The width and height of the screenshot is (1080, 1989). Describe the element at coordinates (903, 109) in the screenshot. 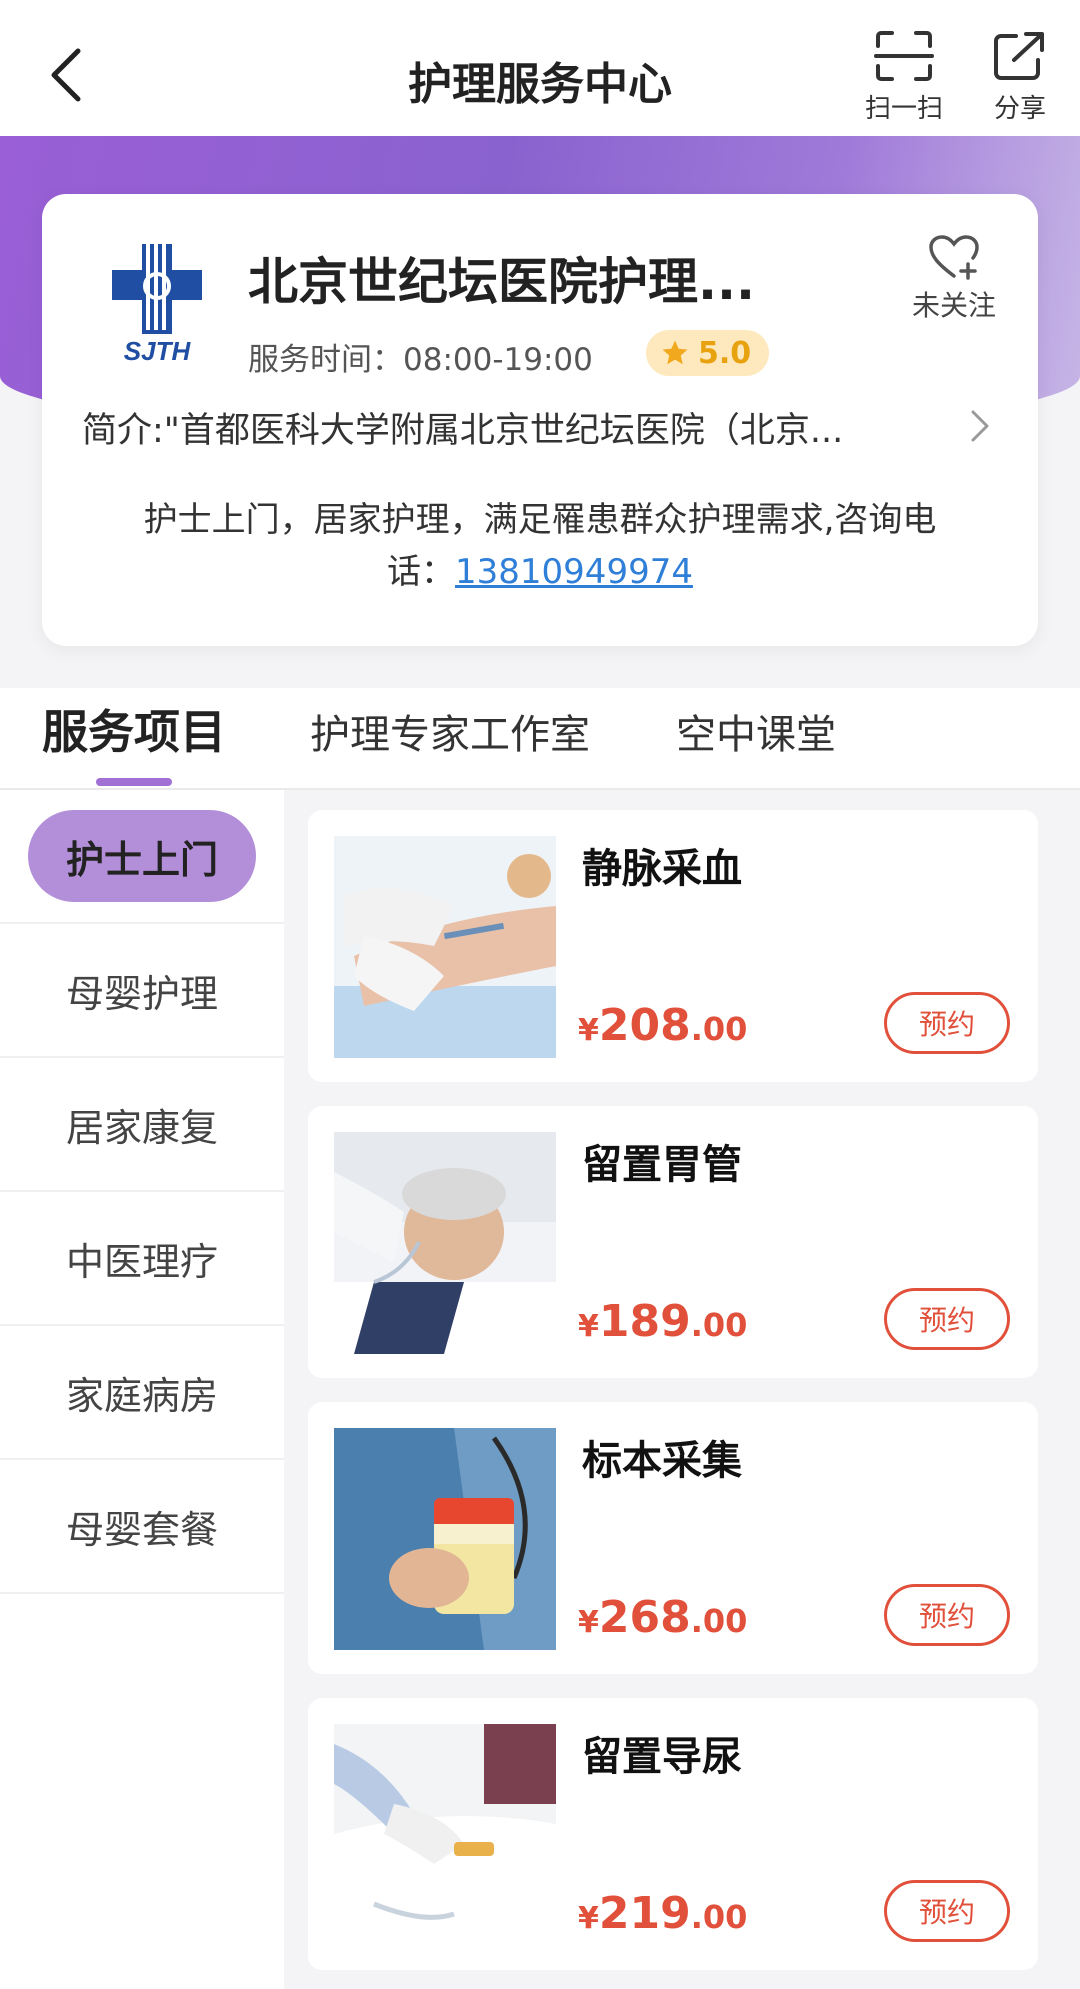

I see `scan-label: 扫一扫` at that location.